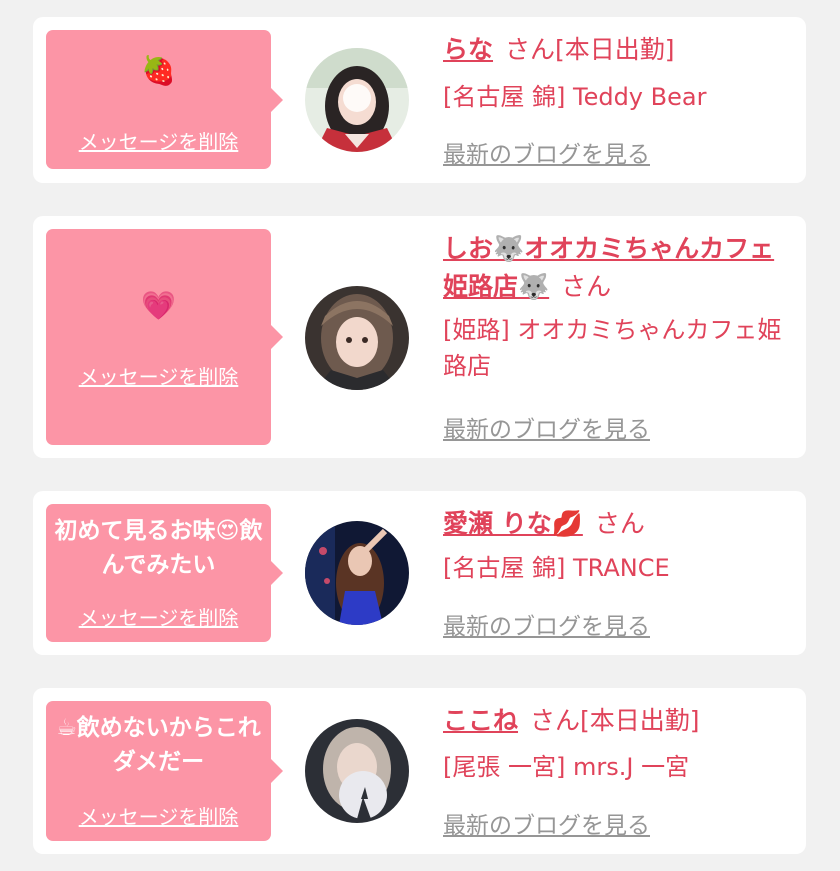  I want to click on message-text: ☕飲めないからこれダメだー, so click(158, 745).